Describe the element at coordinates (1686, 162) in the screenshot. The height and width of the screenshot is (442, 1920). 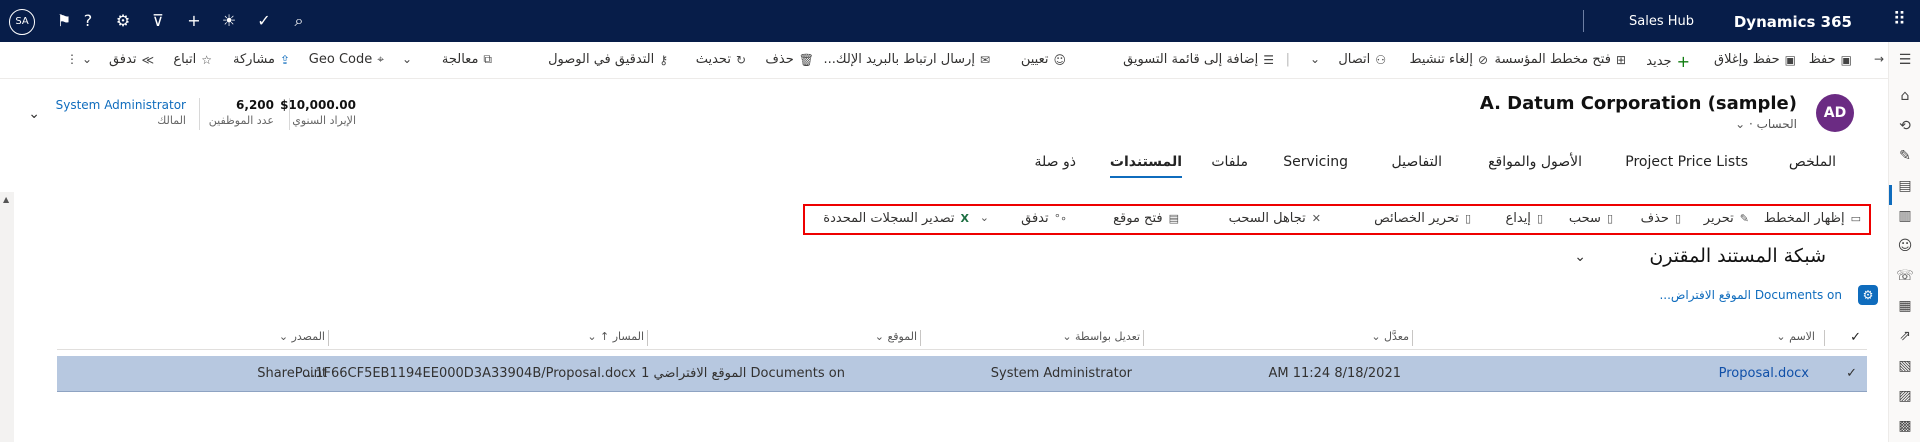
I see `tab-project-price-lists: Project Price Lists` at that location.